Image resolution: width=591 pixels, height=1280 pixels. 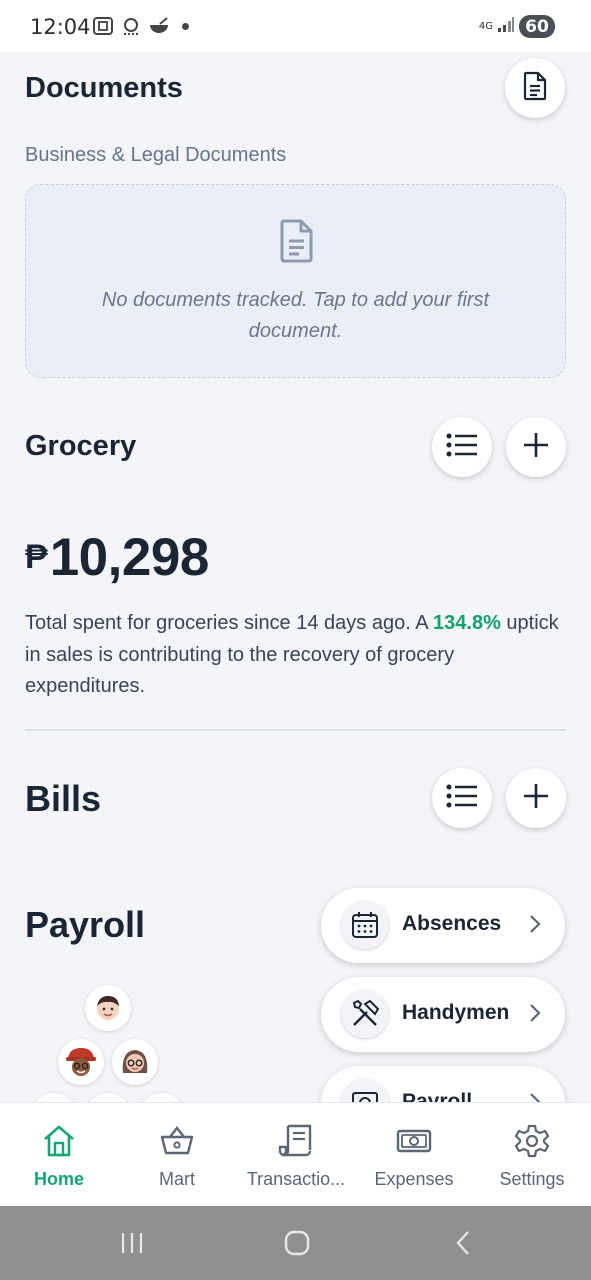 What do you see at coordinates (159, 26) in the screenshot?
I see `bowl-icon` at bounding box center [159, 26].